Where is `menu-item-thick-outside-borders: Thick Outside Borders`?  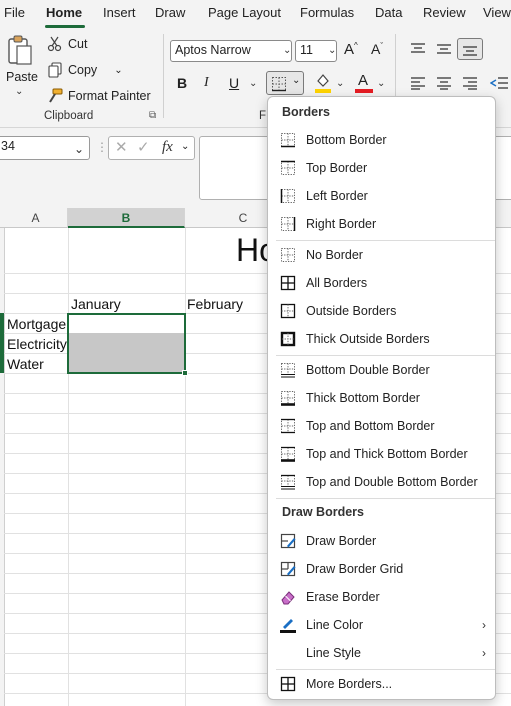
menu-item-thick-outside-borders: Thick Outside Borders is located at coordinates (382, 339).